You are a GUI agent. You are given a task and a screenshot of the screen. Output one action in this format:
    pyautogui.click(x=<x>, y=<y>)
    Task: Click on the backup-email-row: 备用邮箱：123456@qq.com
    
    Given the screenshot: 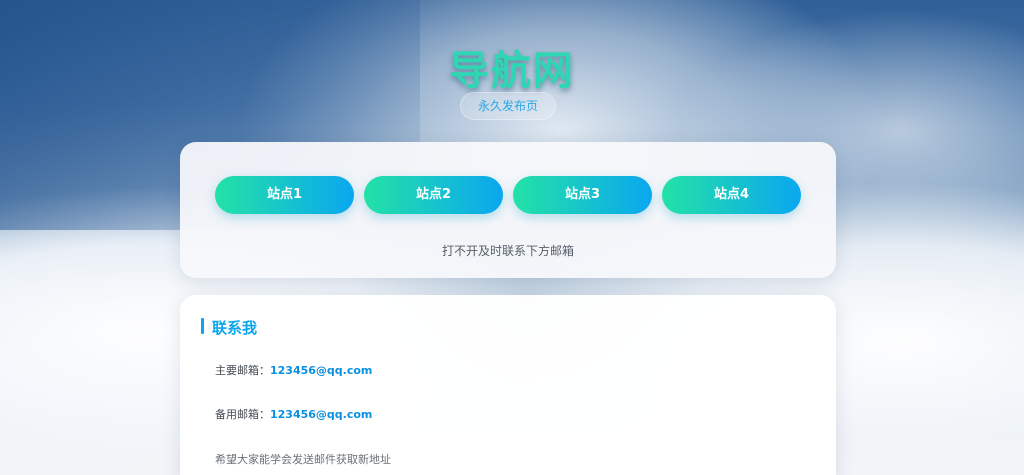 What is the action you would take?
    pyautogui.click(x=293, y=414)
    